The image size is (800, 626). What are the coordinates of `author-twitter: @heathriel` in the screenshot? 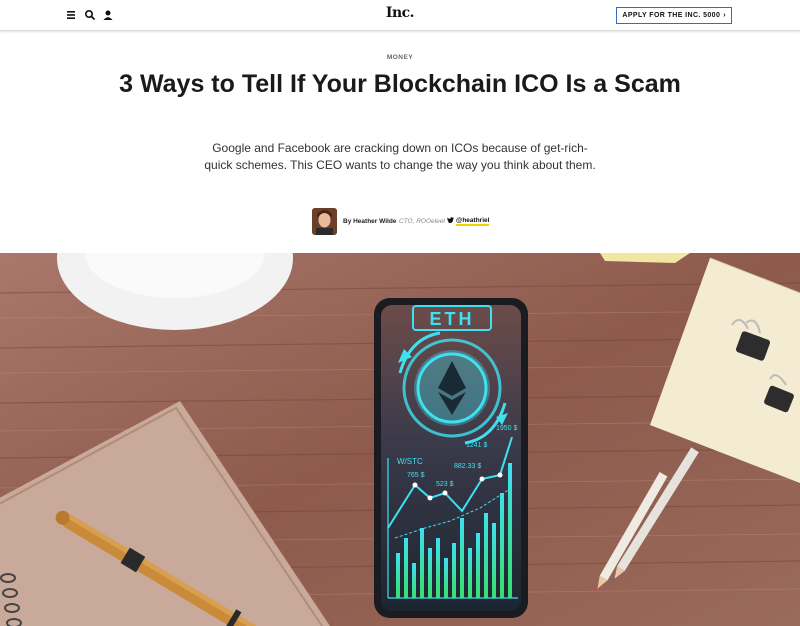 It's located at (468, 221).